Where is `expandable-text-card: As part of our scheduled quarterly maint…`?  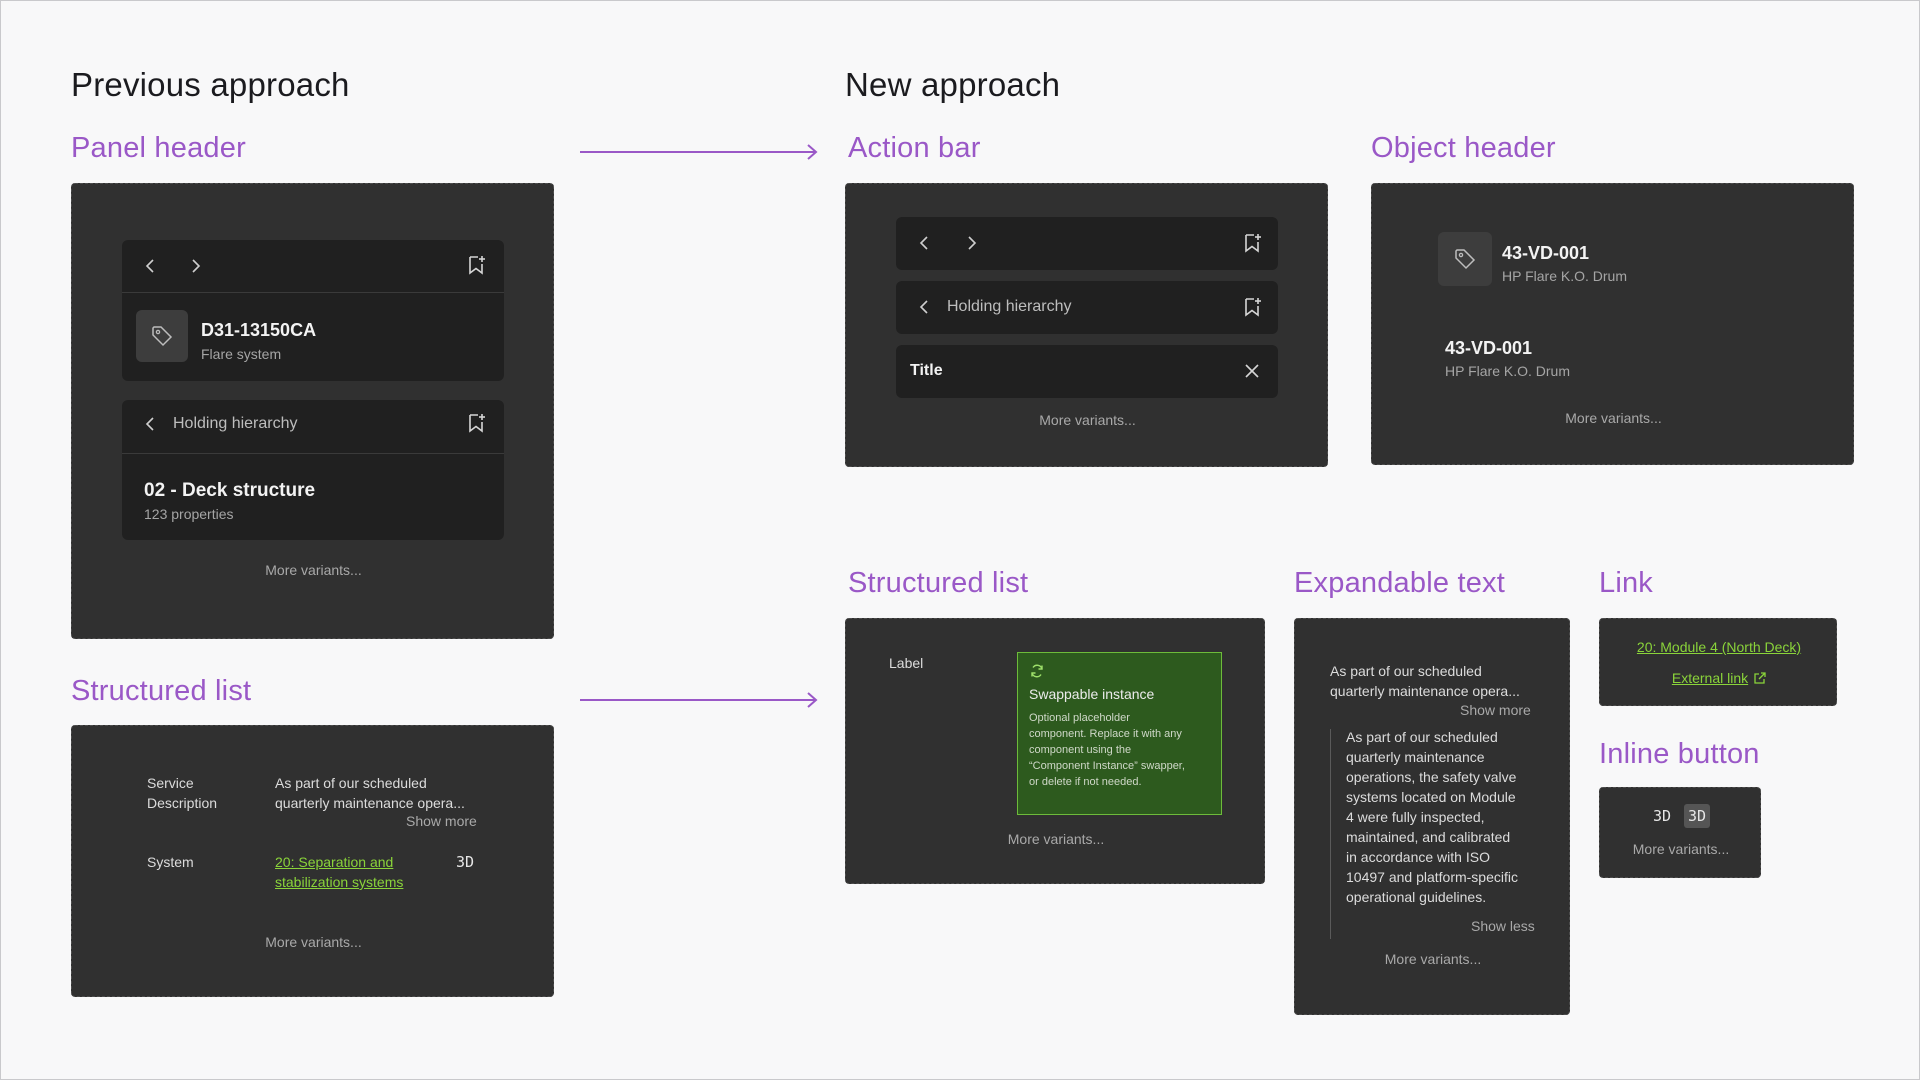 expandable-text-card: As part of our scheduled quarterly maint… is located at coordinates (1432, 816).